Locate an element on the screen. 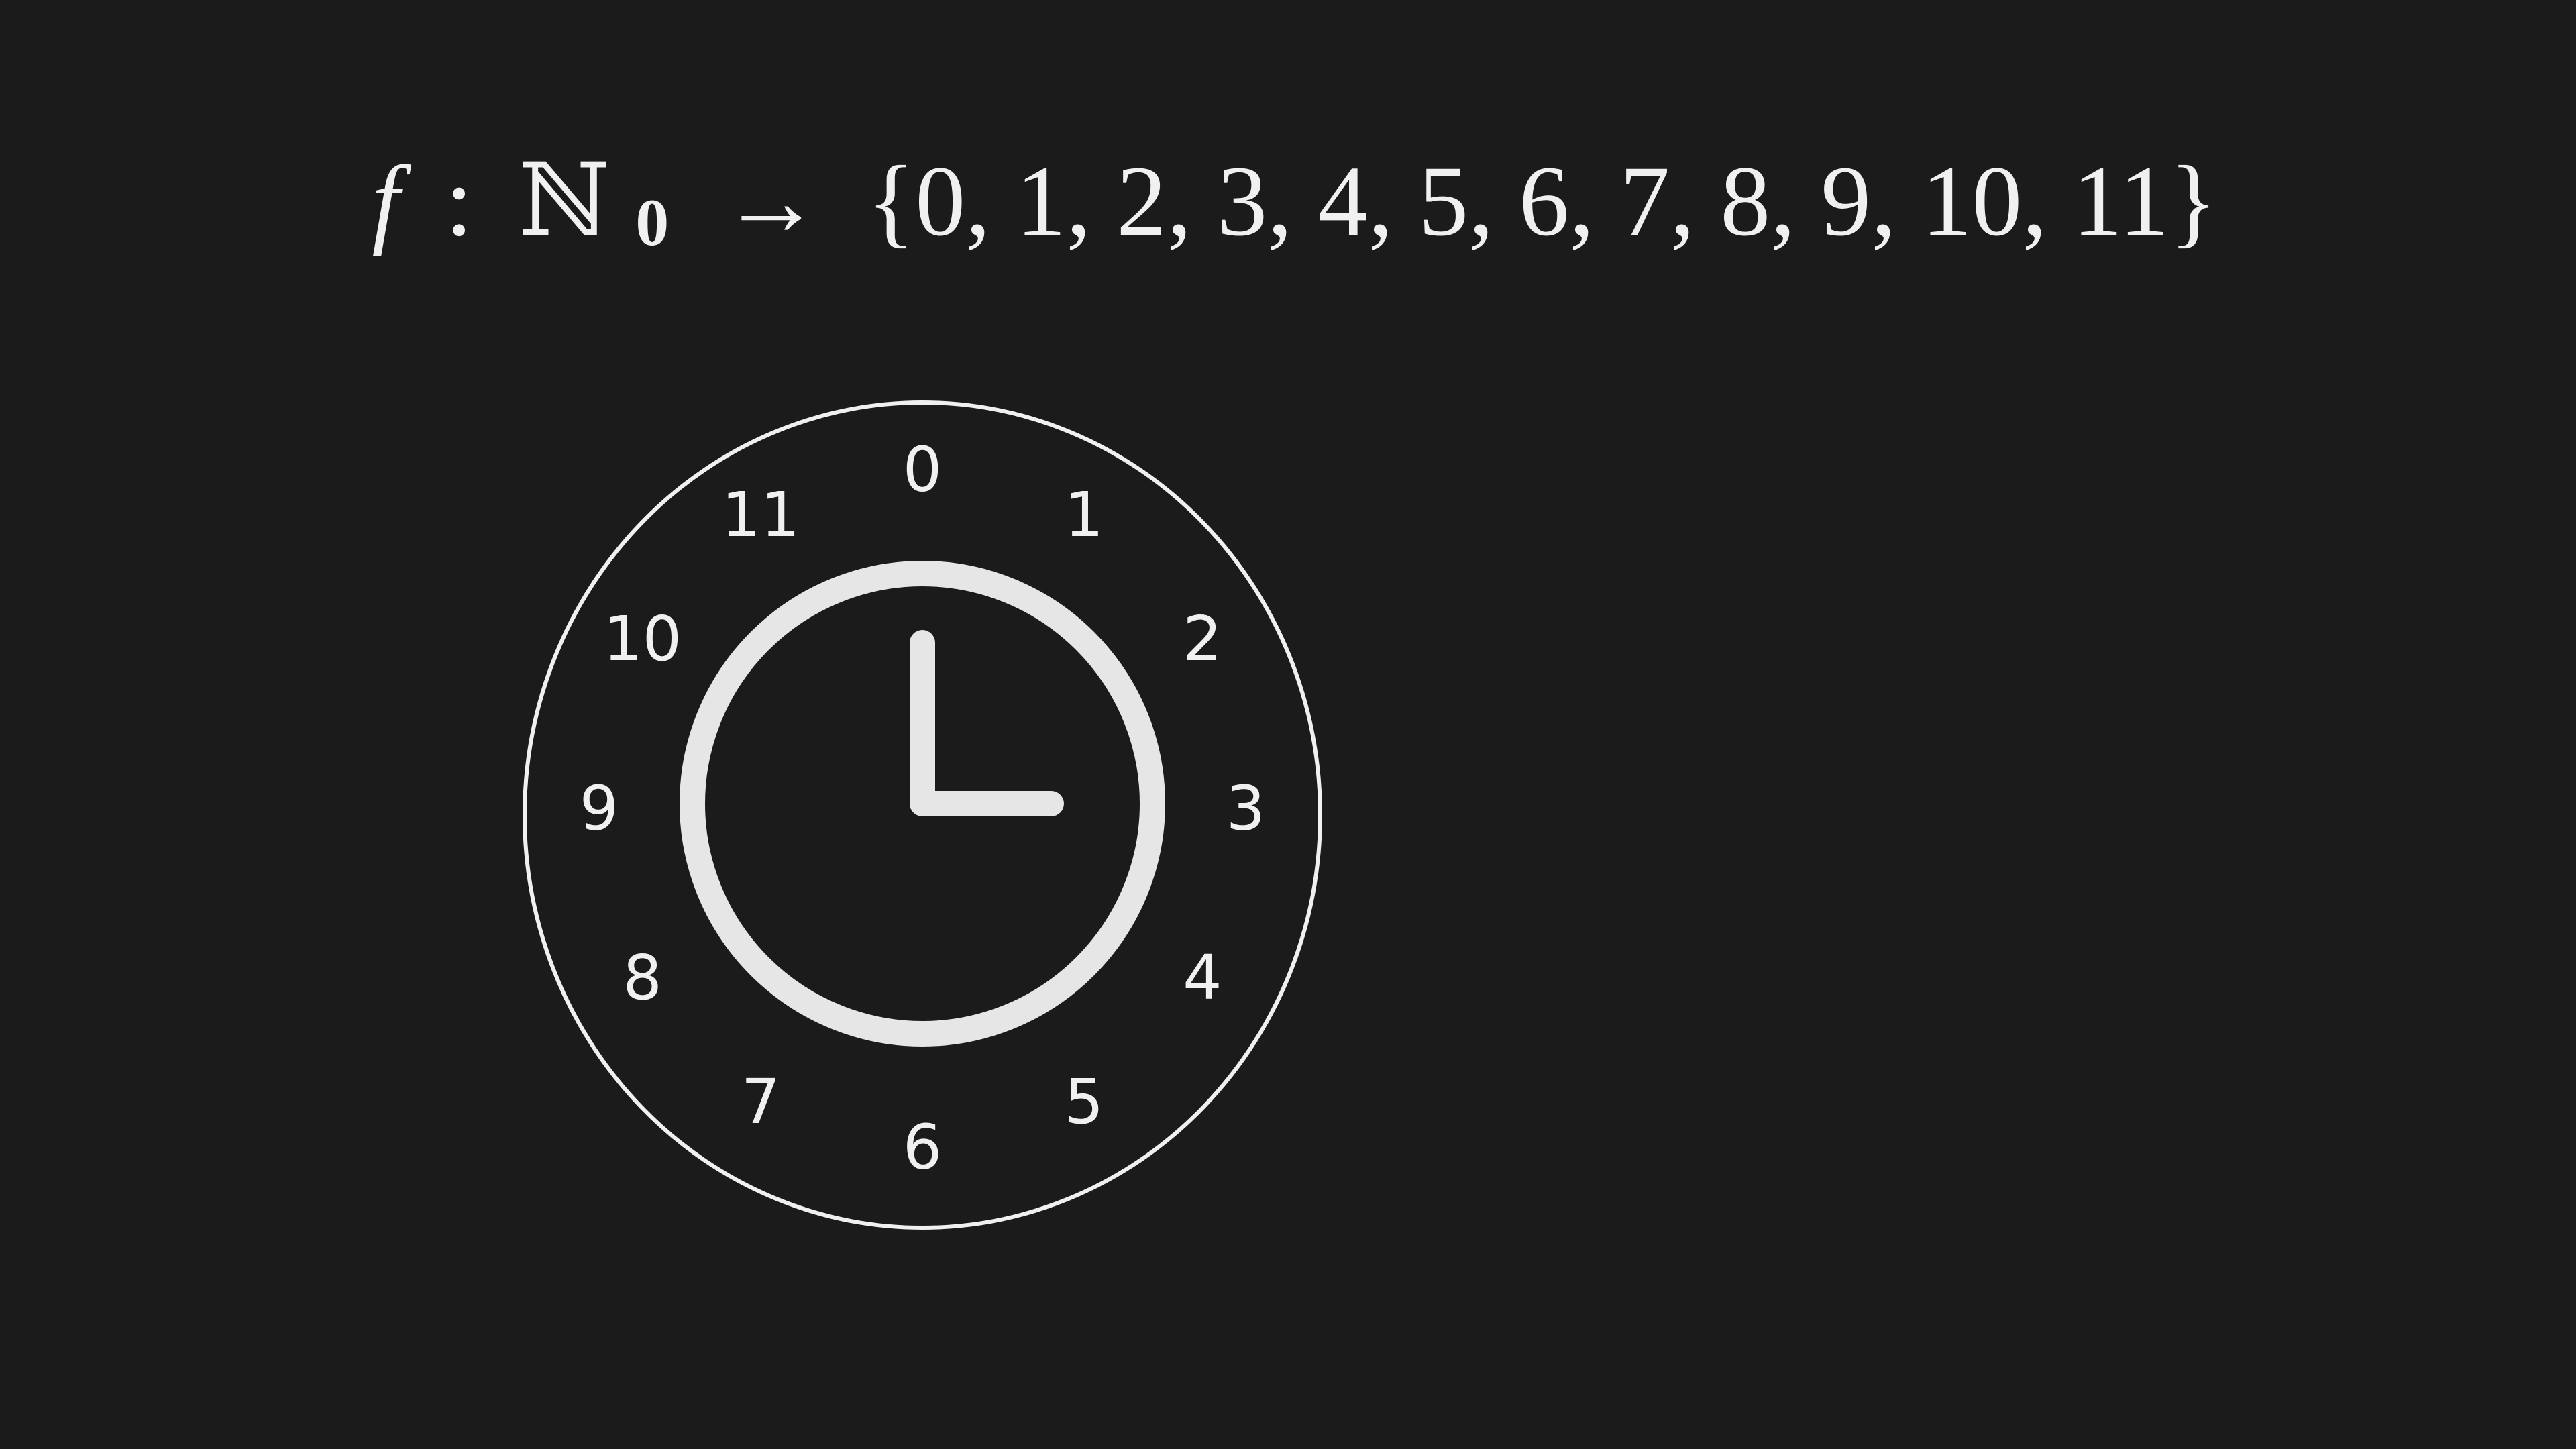 The height and width of the screenshot is (1449, 2576). dial-number-9: 9 is located at coordinates (599, 809).